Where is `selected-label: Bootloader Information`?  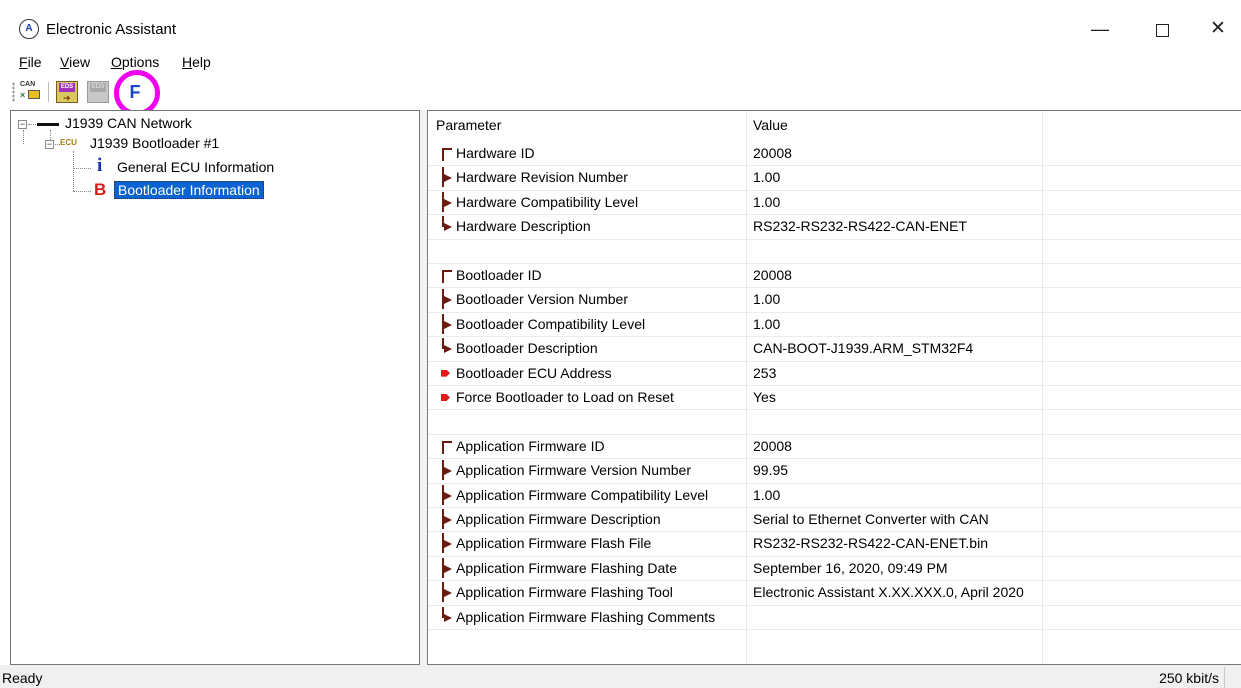
selected-label: Bootloader Information is located at coordinates (189, 190).